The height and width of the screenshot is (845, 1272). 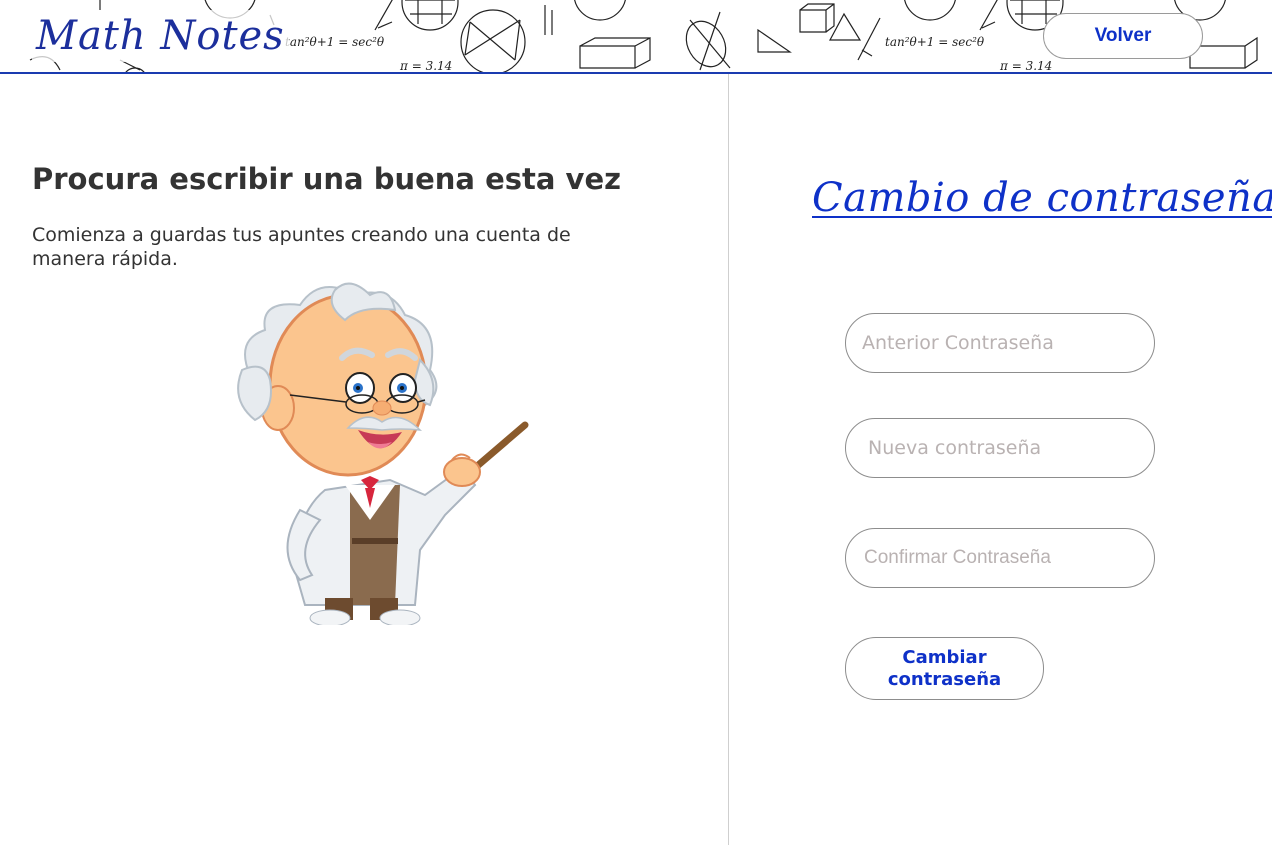 I want to click on welcome-heading: Procura escribir una buena esta vez, so click(x=326, y=179).